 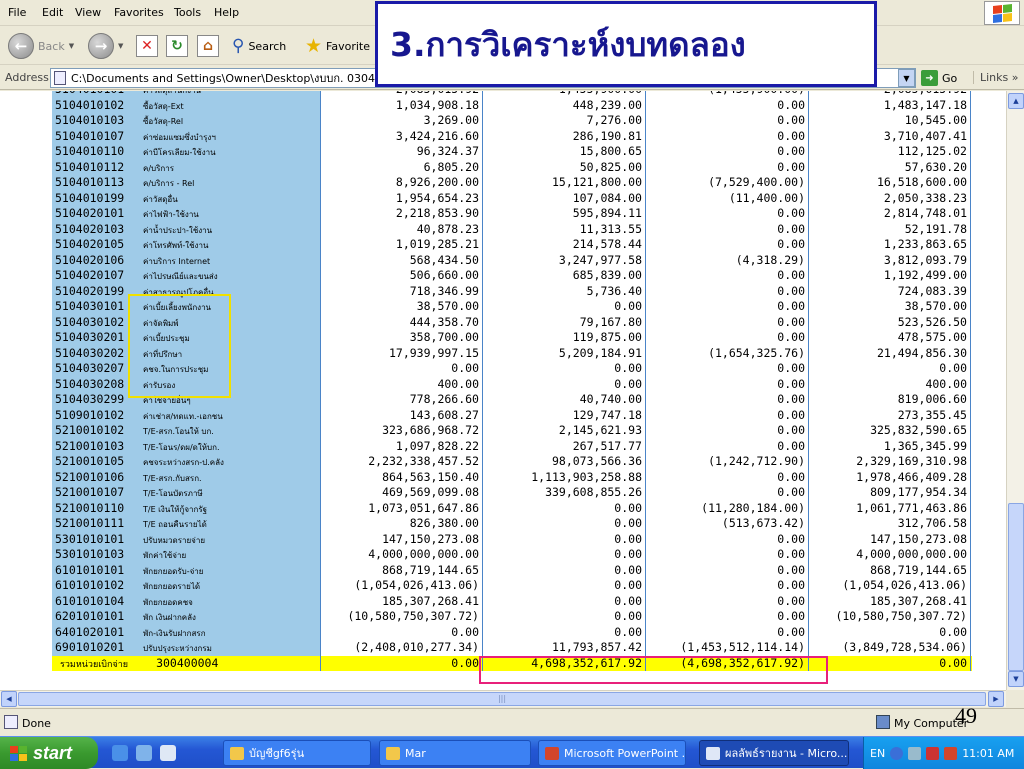 I want to click on account-code: 5104010112, so click(x=90, y=166).